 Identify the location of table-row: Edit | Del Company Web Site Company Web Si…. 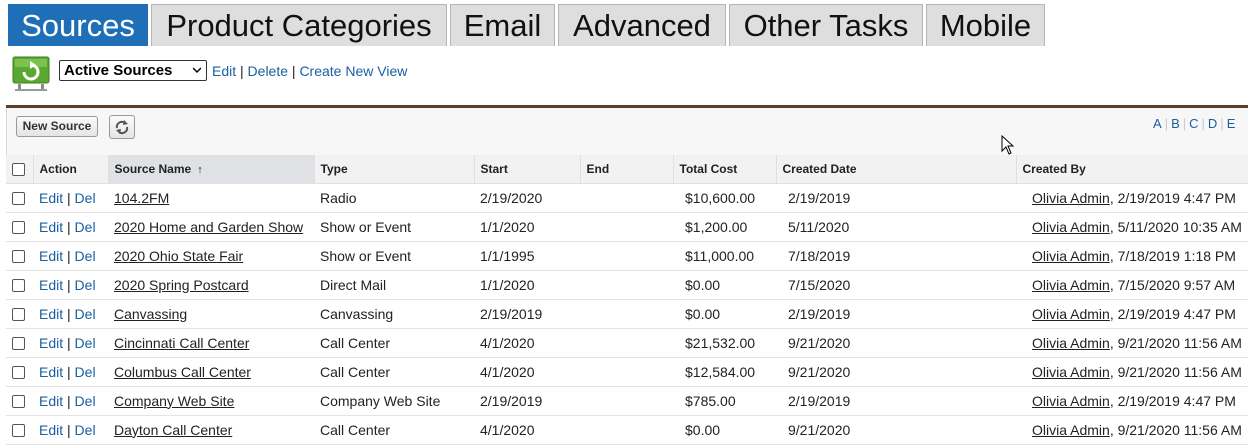
(627, 401).